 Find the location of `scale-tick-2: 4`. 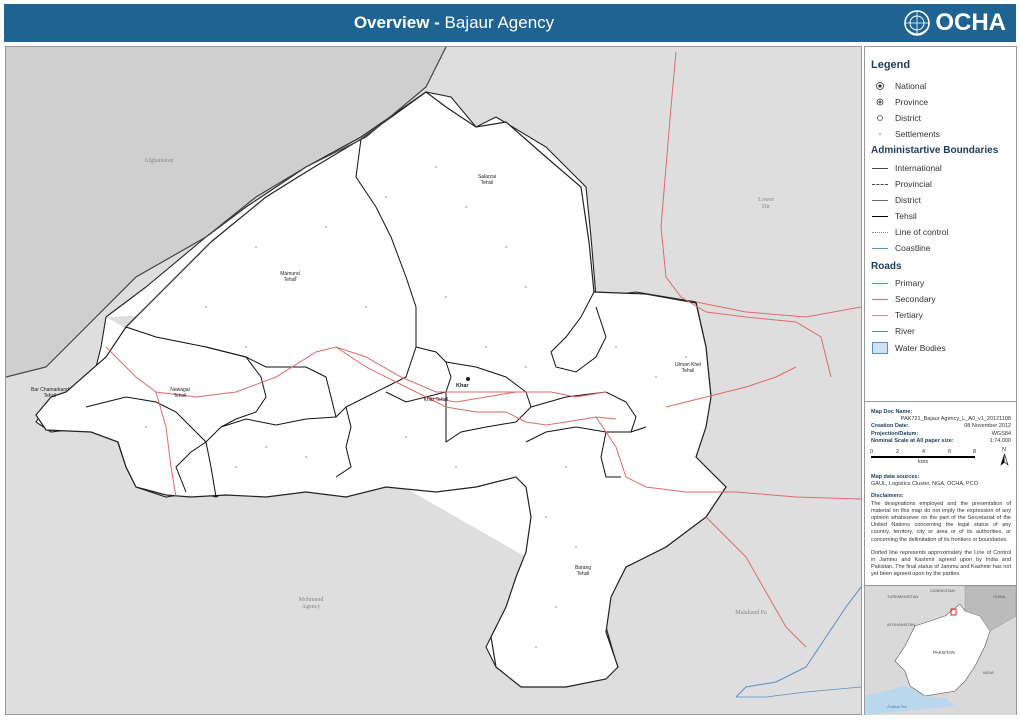

scale-tick-2: 4 is located at coordinates (924, 452).